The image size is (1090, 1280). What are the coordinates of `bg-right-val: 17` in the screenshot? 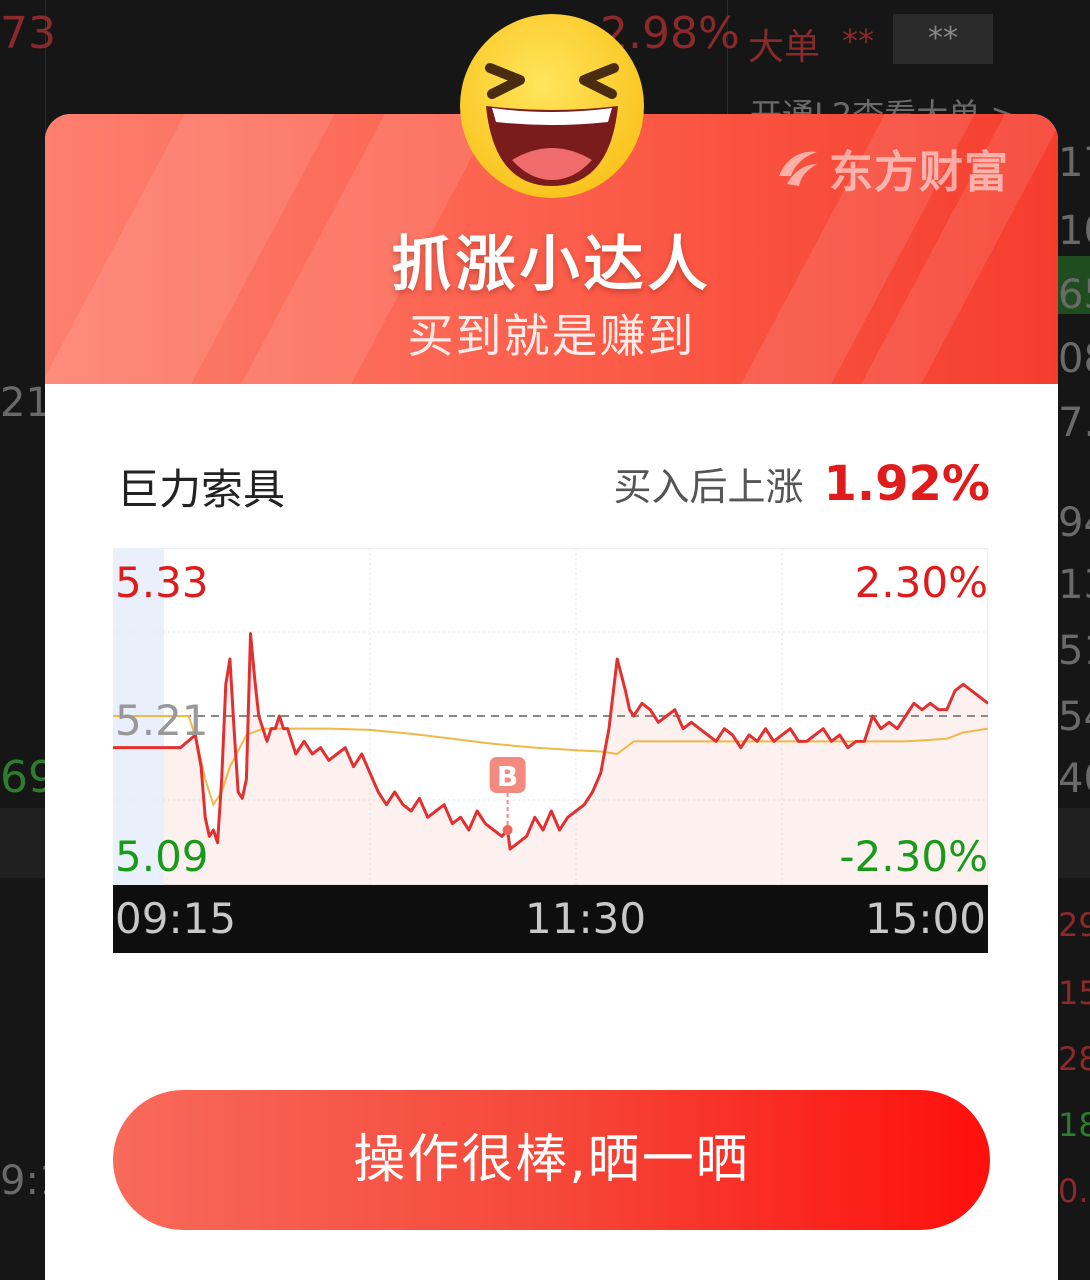 It's located at (1074, 163).